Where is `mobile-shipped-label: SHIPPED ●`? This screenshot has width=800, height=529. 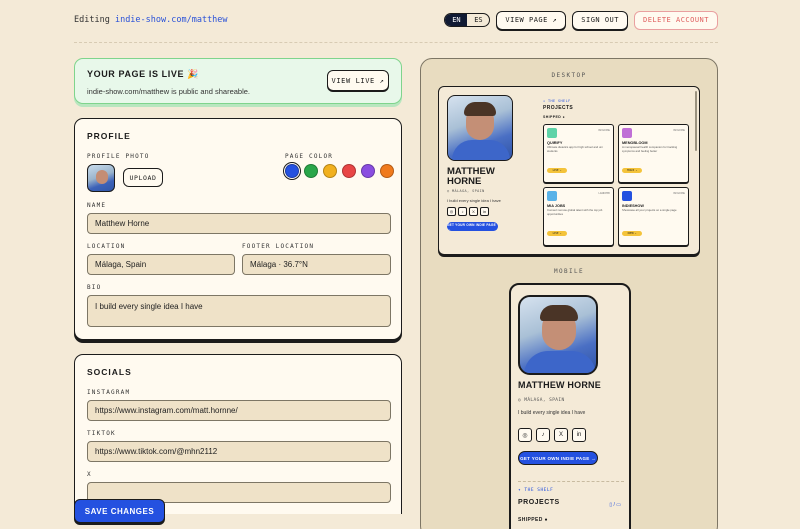
mobile-shipped-label: SHIPPED ● is located at coordinates (533, 520).